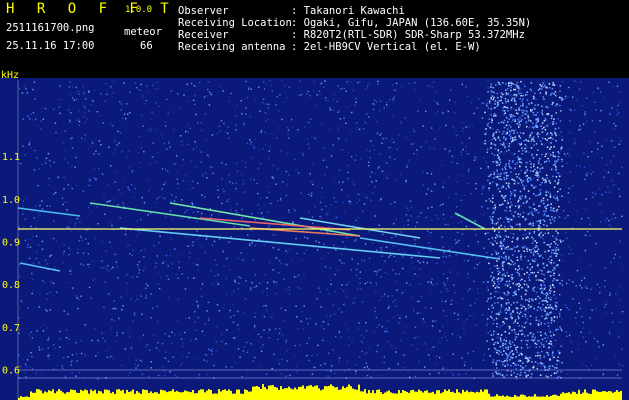 The image size is (629, 400). What do you see at coordinates (11, 328) in the screenshot?
I see `y-tick-label: 0.7` at bounding box center [11, 328].